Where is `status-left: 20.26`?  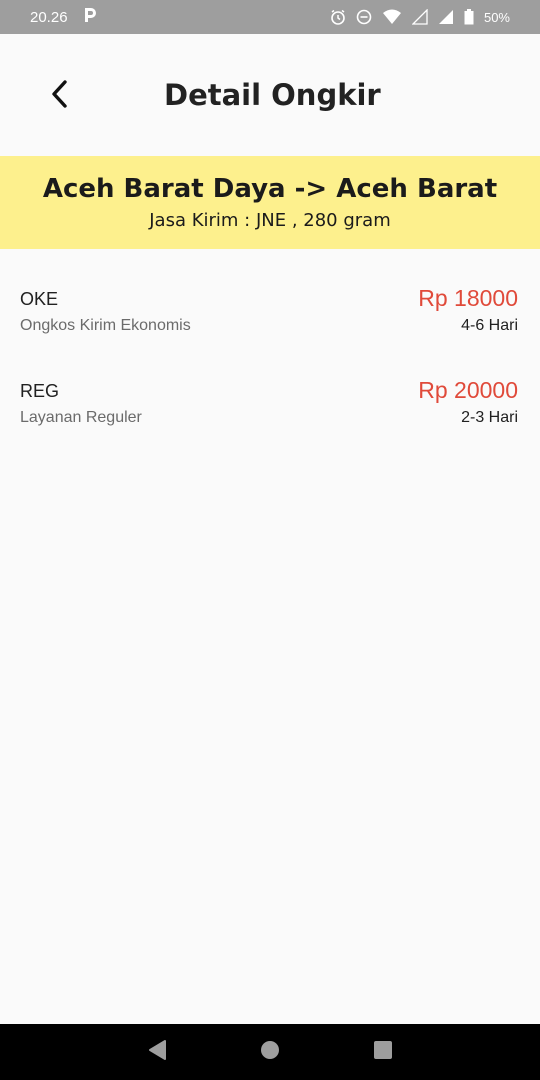
status-left: 20.26 is located at coordinates (64, 17).